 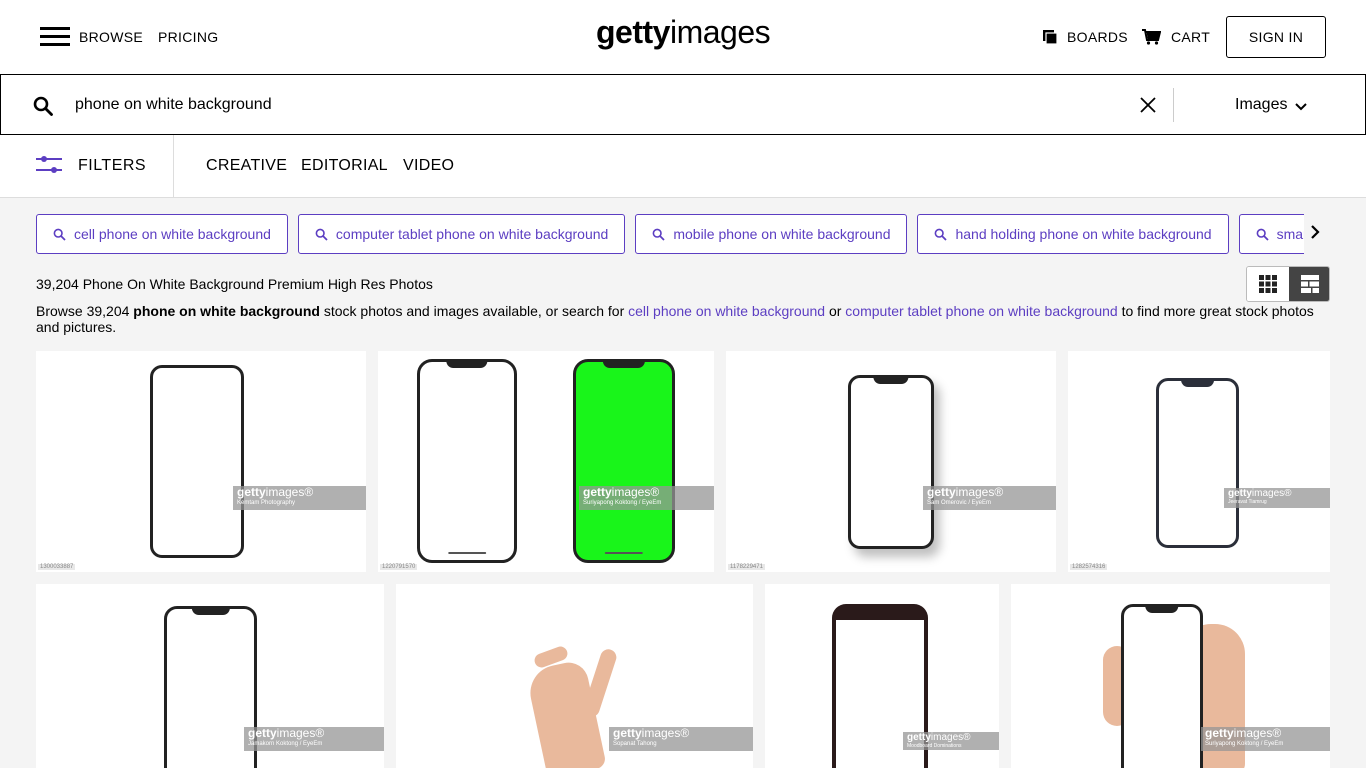 I want to click on filters-label: FILTERS, so click(x=112, y=165).